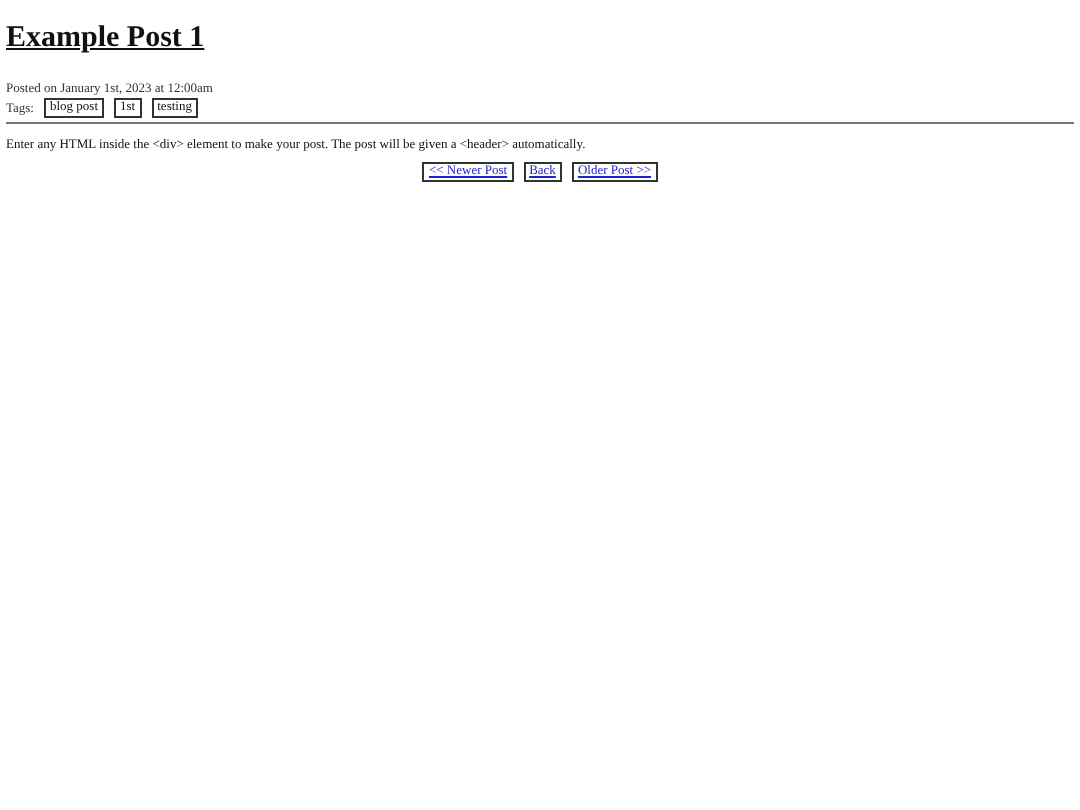 This screenshot has height=810, width=1080. I want to click on post-title: Example Post 1, so click(106, 38).